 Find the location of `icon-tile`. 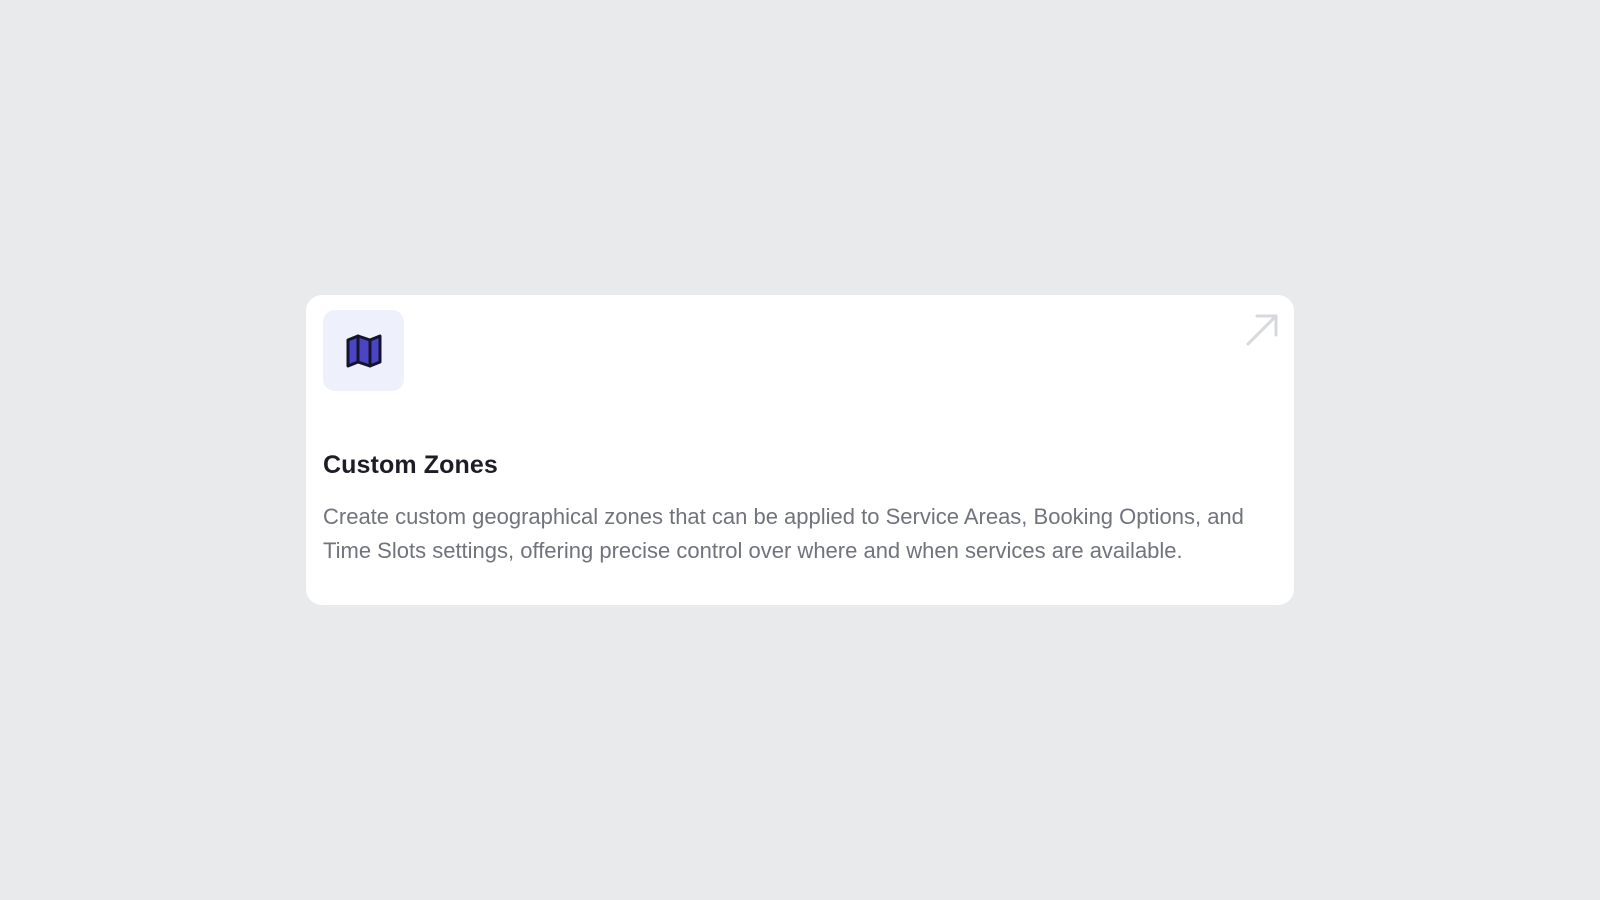

icon-tile is located at coordinates (363, 350).